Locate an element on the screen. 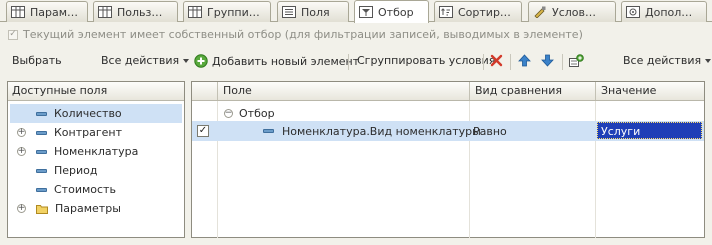 The image size is (712, 245). arrow-up-icon is located at coordinates (524, 60).